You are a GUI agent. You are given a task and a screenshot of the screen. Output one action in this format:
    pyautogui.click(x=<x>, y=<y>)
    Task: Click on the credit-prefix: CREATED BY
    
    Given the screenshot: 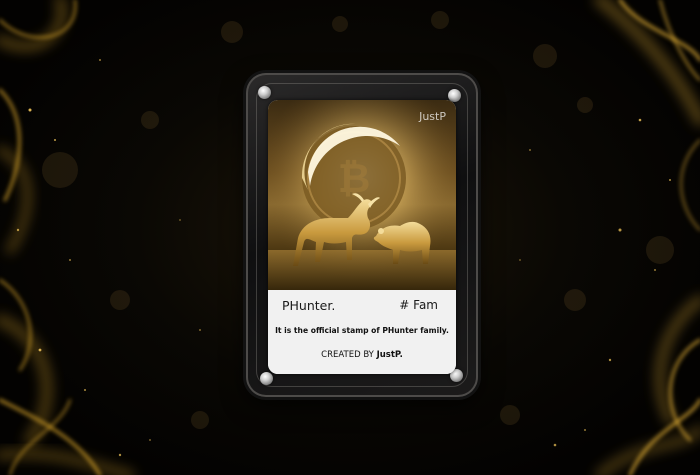 What is the action you would take?
    pyautogui.click(x=347, y=355)
    